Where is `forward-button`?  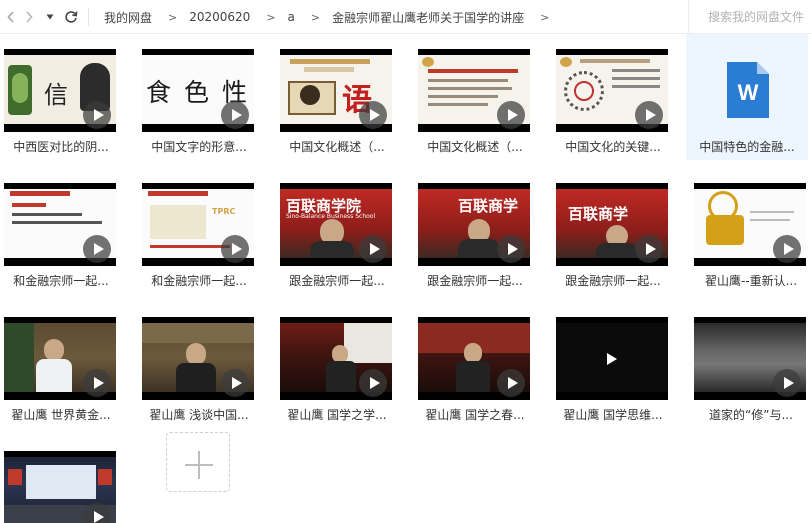
forward-button is located at coordinates (29, 17).